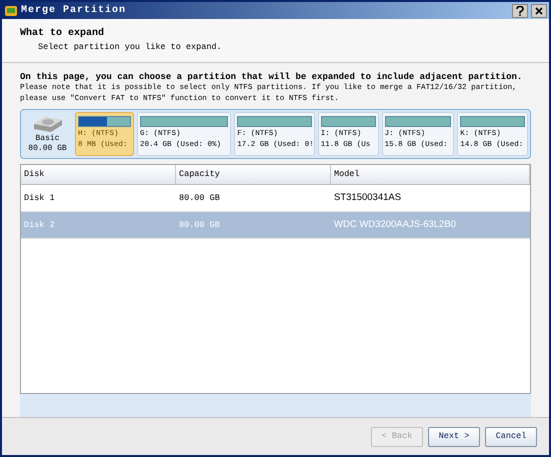 Image resolution: width=551 pixels, height=457 pixels. I want to click on table-cell-text: WDC WD3200AAJS-63L2B0, so click(395, 225).